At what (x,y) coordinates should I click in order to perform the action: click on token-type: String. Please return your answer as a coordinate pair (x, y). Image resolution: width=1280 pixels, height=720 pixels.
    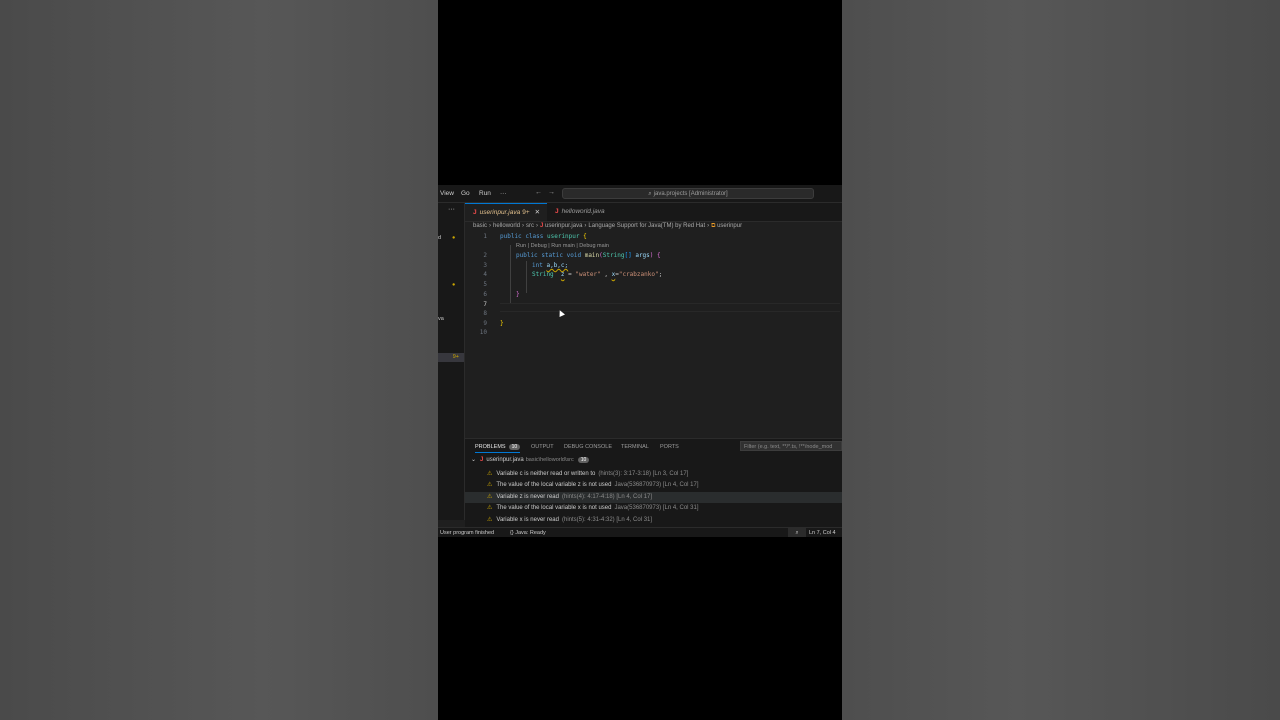
    Looking at the image, I should click on (613, 255).